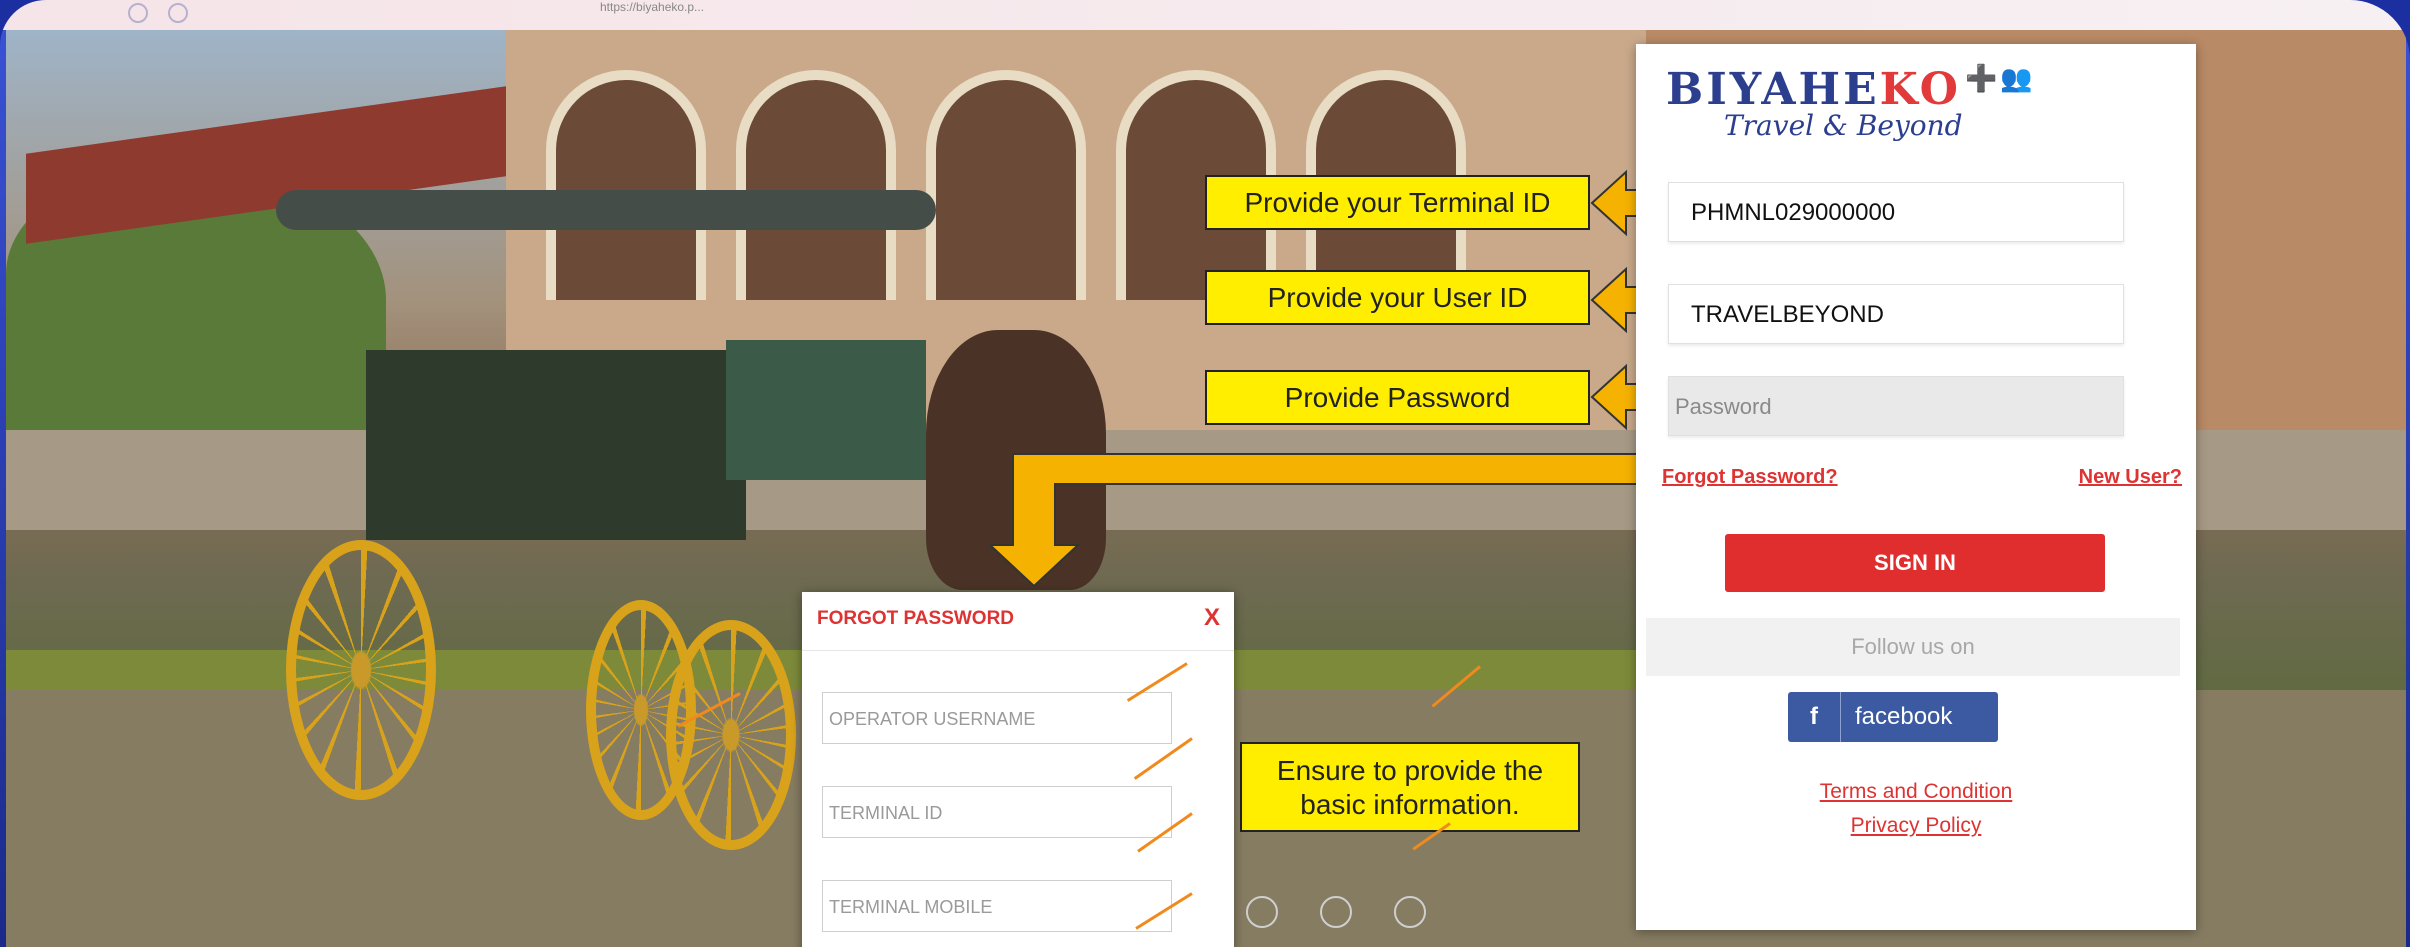 The image size is (2410, 947). What do you see at coordinates (1916, 792) in the screenshot?
I see `terms-link: Terms and Condition` at bounding box center [1916, 792].